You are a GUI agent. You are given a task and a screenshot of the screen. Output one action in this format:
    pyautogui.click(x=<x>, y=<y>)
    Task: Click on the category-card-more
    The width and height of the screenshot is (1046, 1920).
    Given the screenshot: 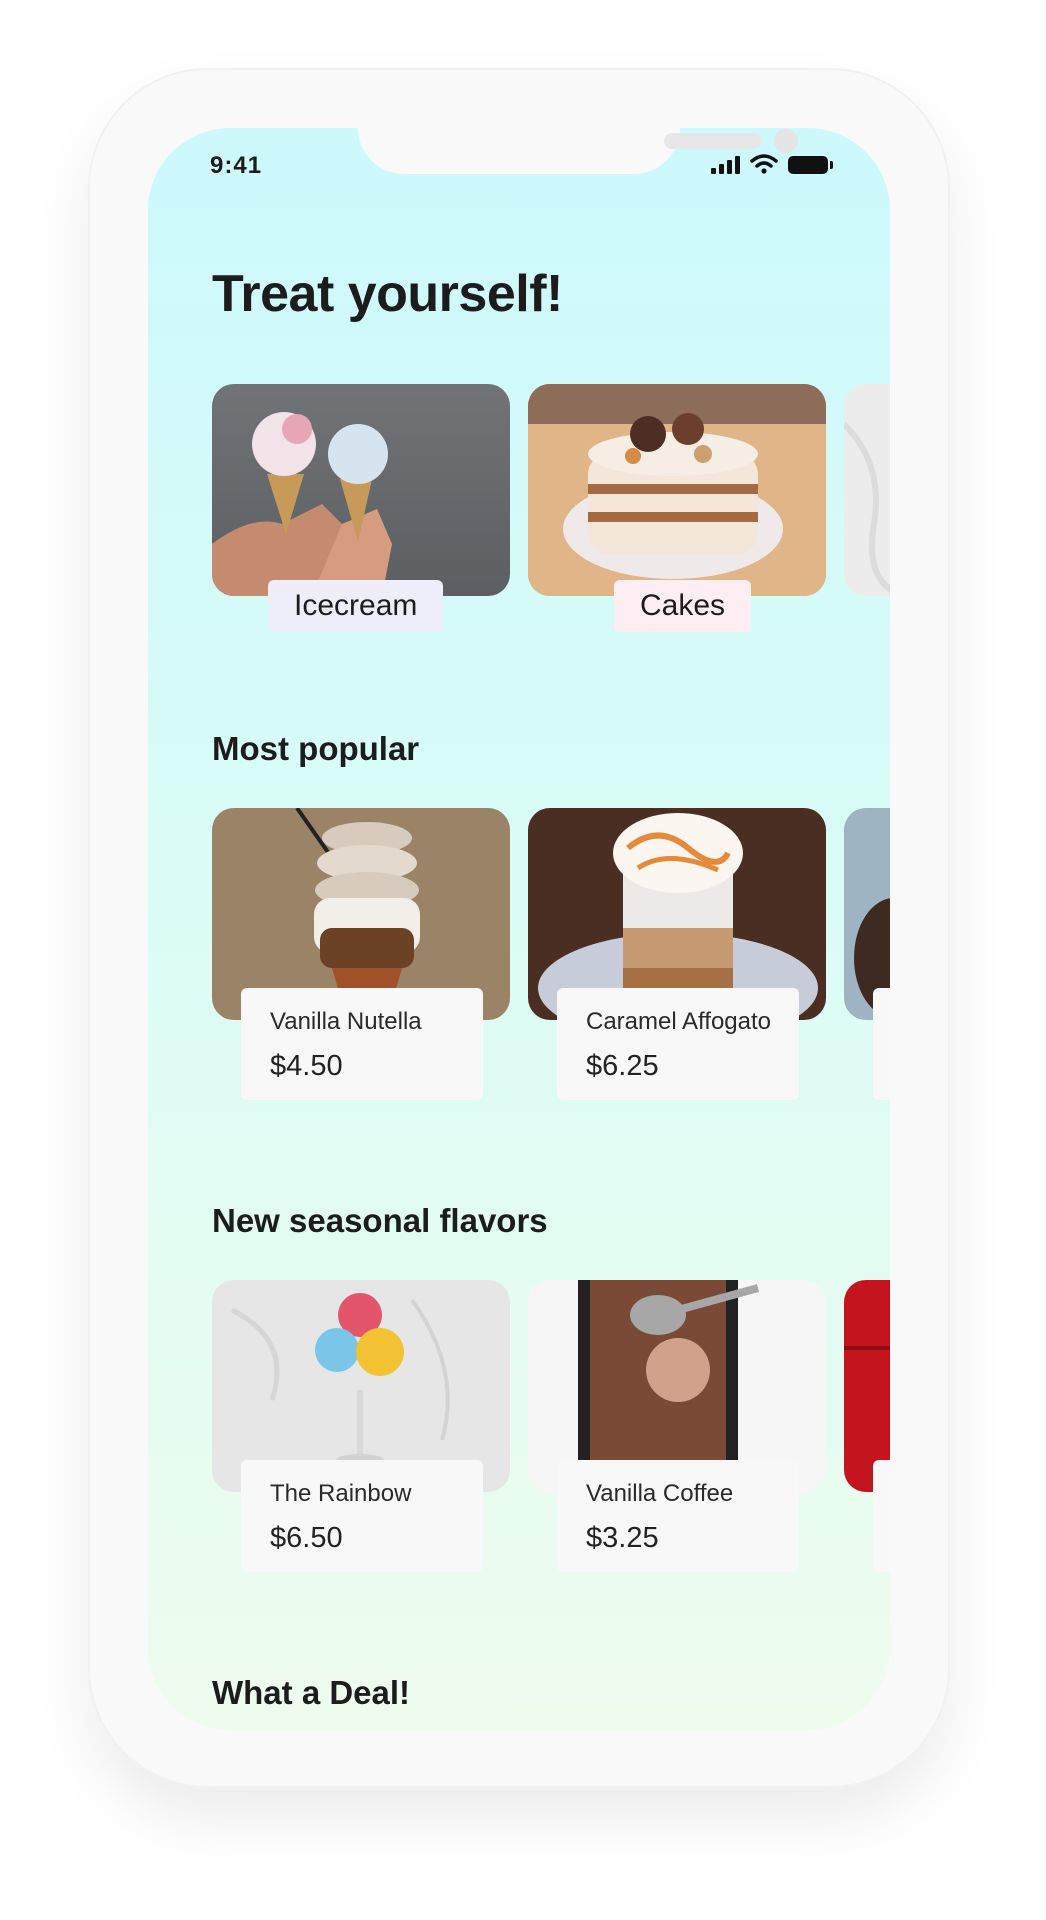 What is the action you would take?
    pyautogui.click(x=867, y=490)
    